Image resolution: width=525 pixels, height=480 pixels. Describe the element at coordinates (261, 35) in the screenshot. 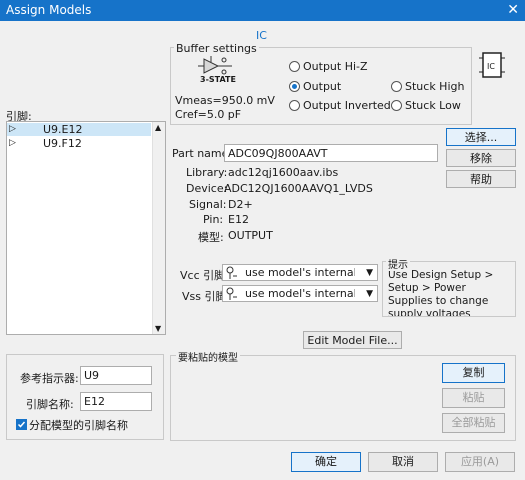

I see `ic-label: IC` at that location.